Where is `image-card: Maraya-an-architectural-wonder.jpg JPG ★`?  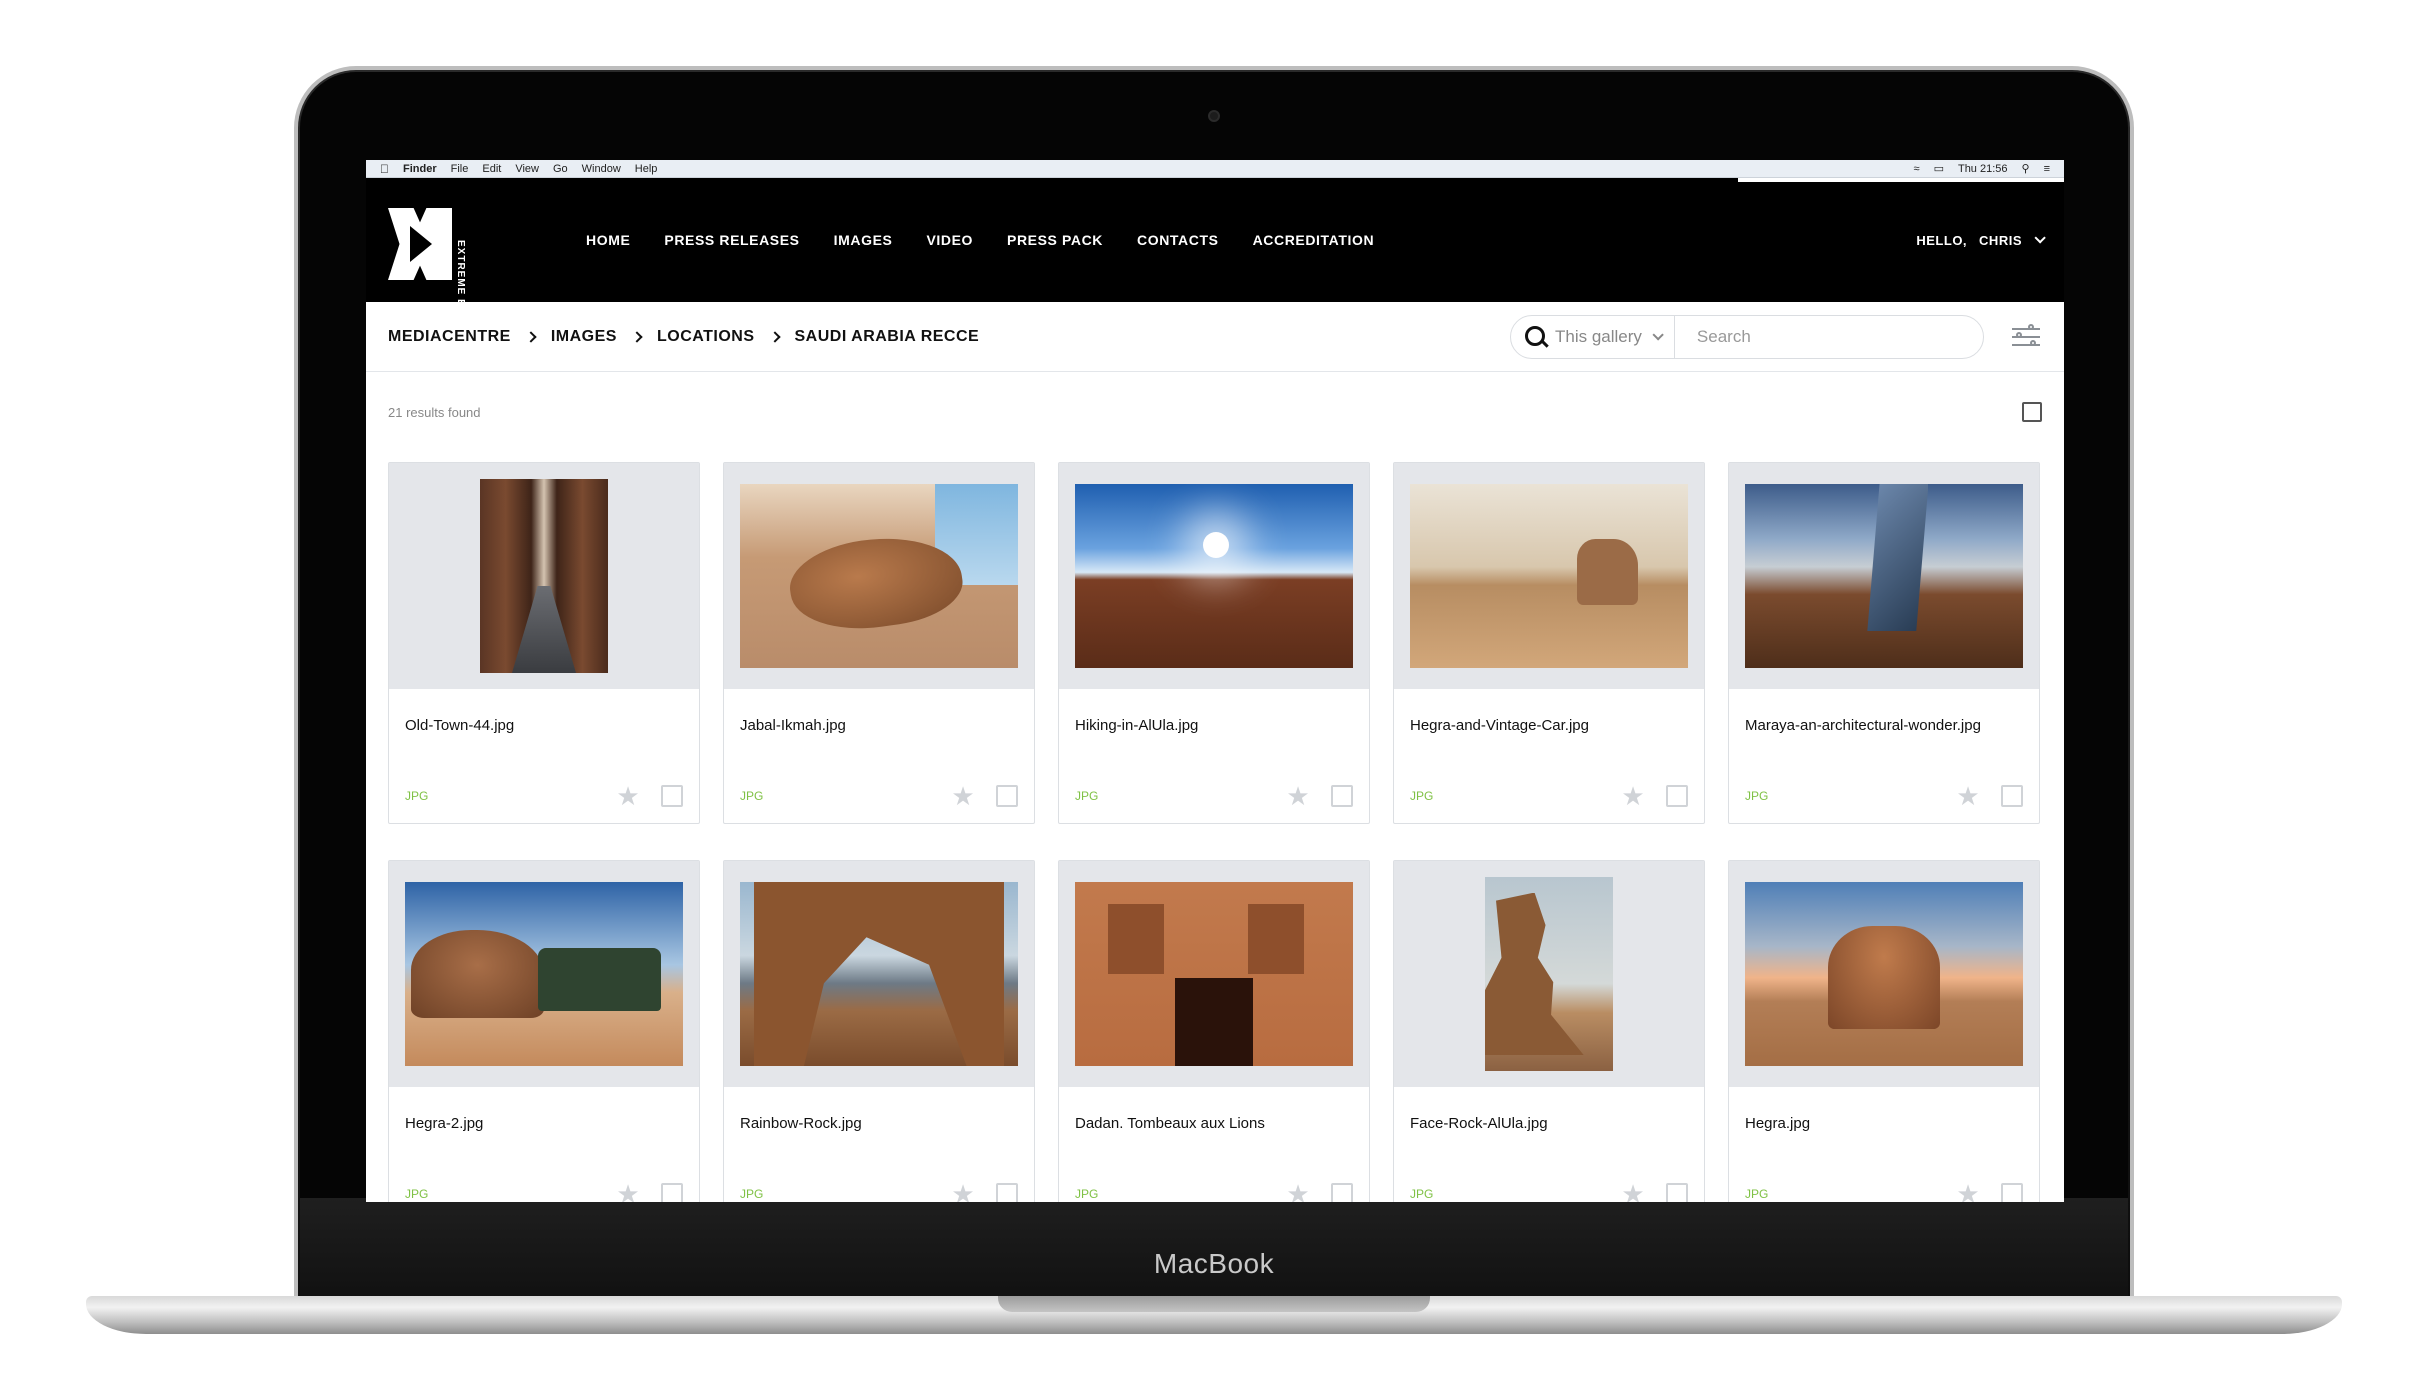 image-card: Maraya-an-architectural-wonder.jpg JPG ★ is located at coordinates (1884, 643).